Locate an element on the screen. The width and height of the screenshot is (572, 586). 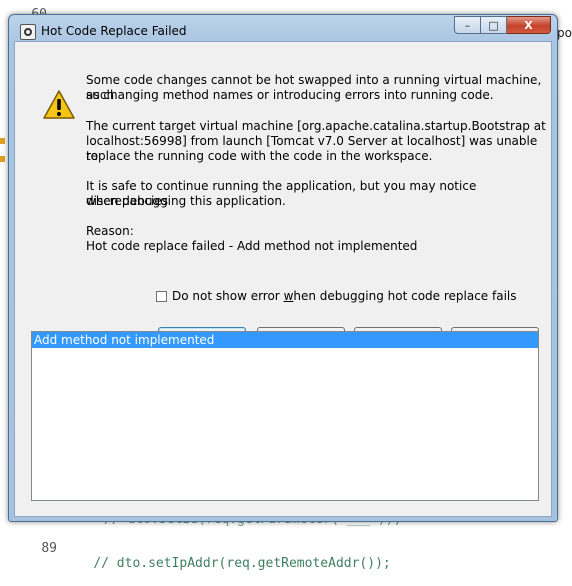
window-controls: – □ X is located at coordinates (502, 25).